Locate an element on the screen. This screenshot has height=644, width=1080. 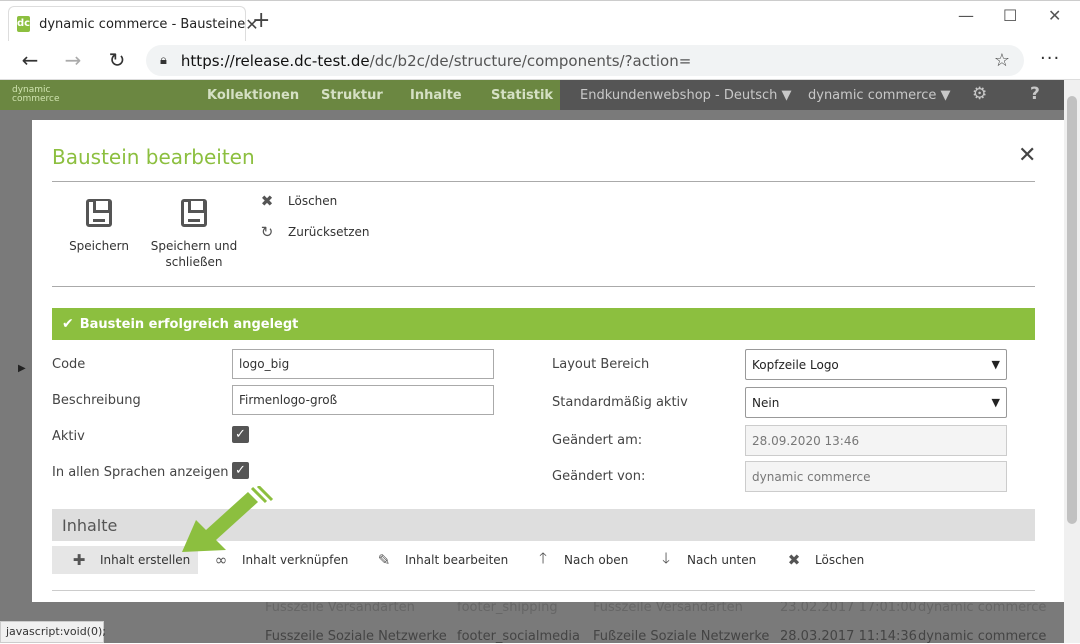
code-label: Code is located at coordinates (69, 364).